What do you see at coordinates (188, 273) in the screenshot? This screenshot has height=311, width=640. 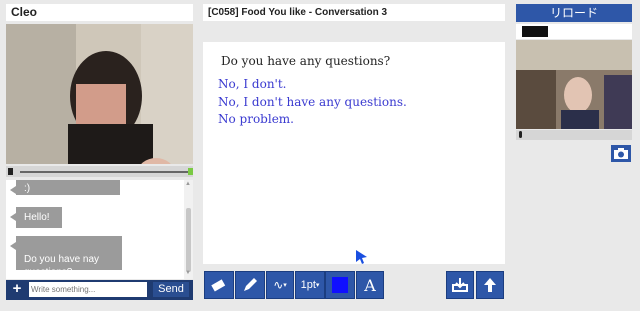 I see `scroll-down-icon: ▼` at bounding box center [188, 273].